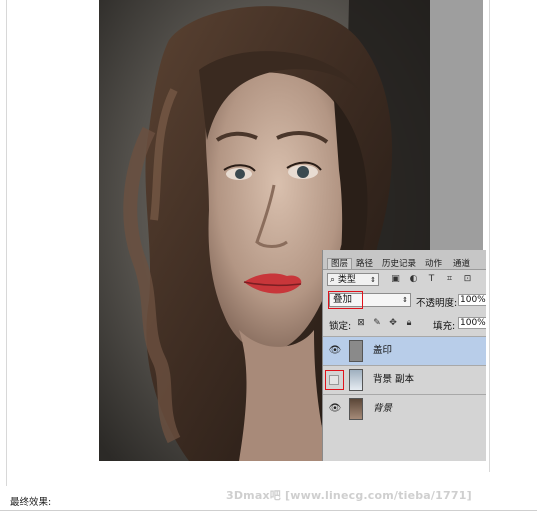  I want to click on image-filter-icon: ▣, so click(395, 279).